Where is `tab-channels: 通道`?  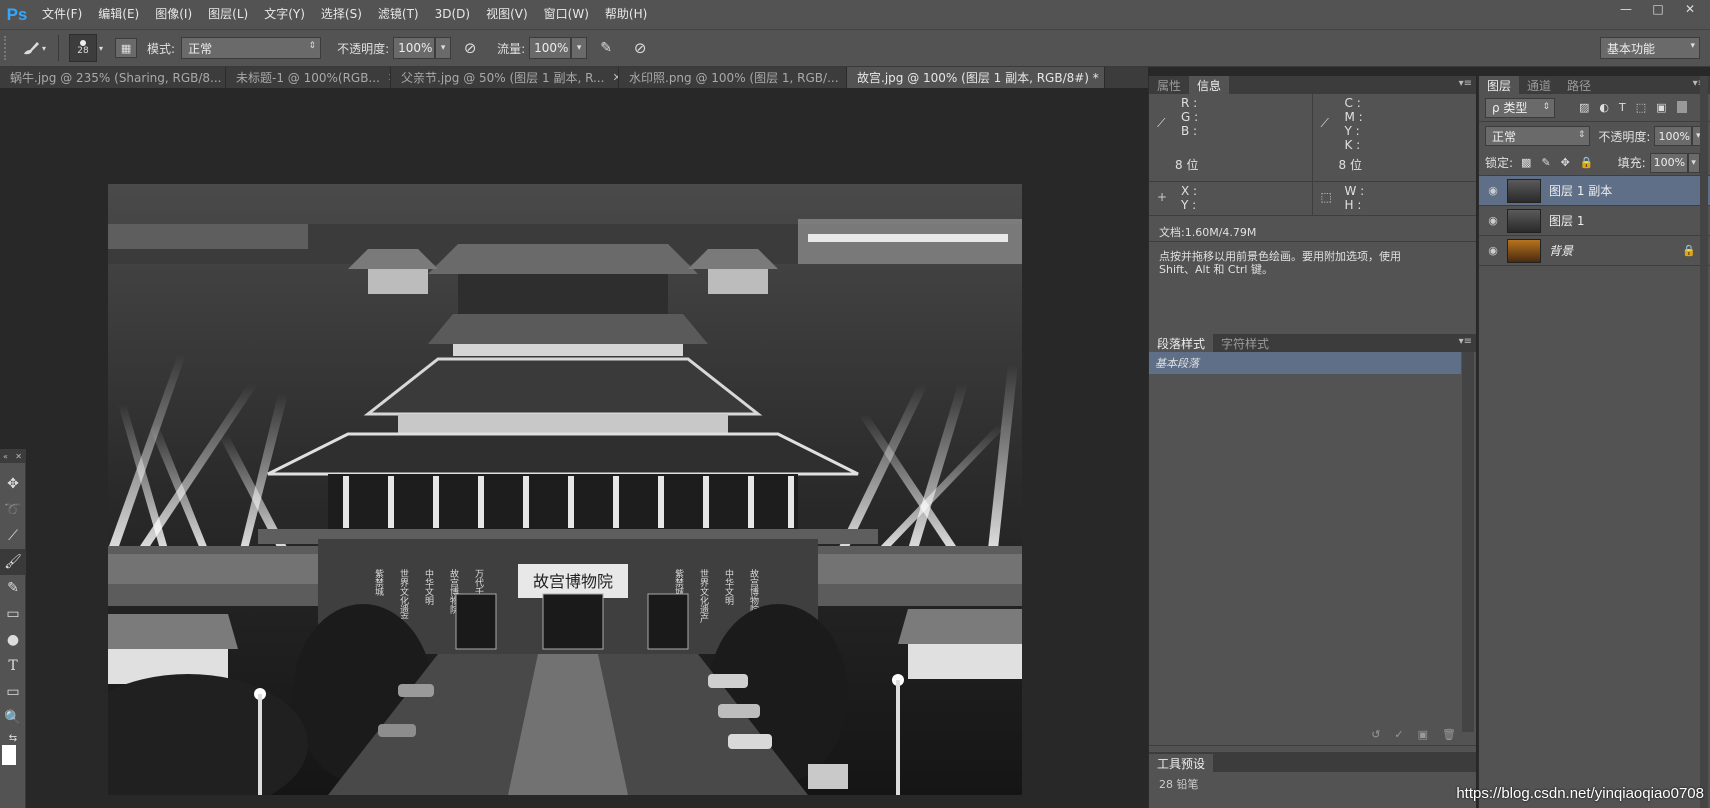
tab-channels: 通道 is located at coordinates (1539, 85).